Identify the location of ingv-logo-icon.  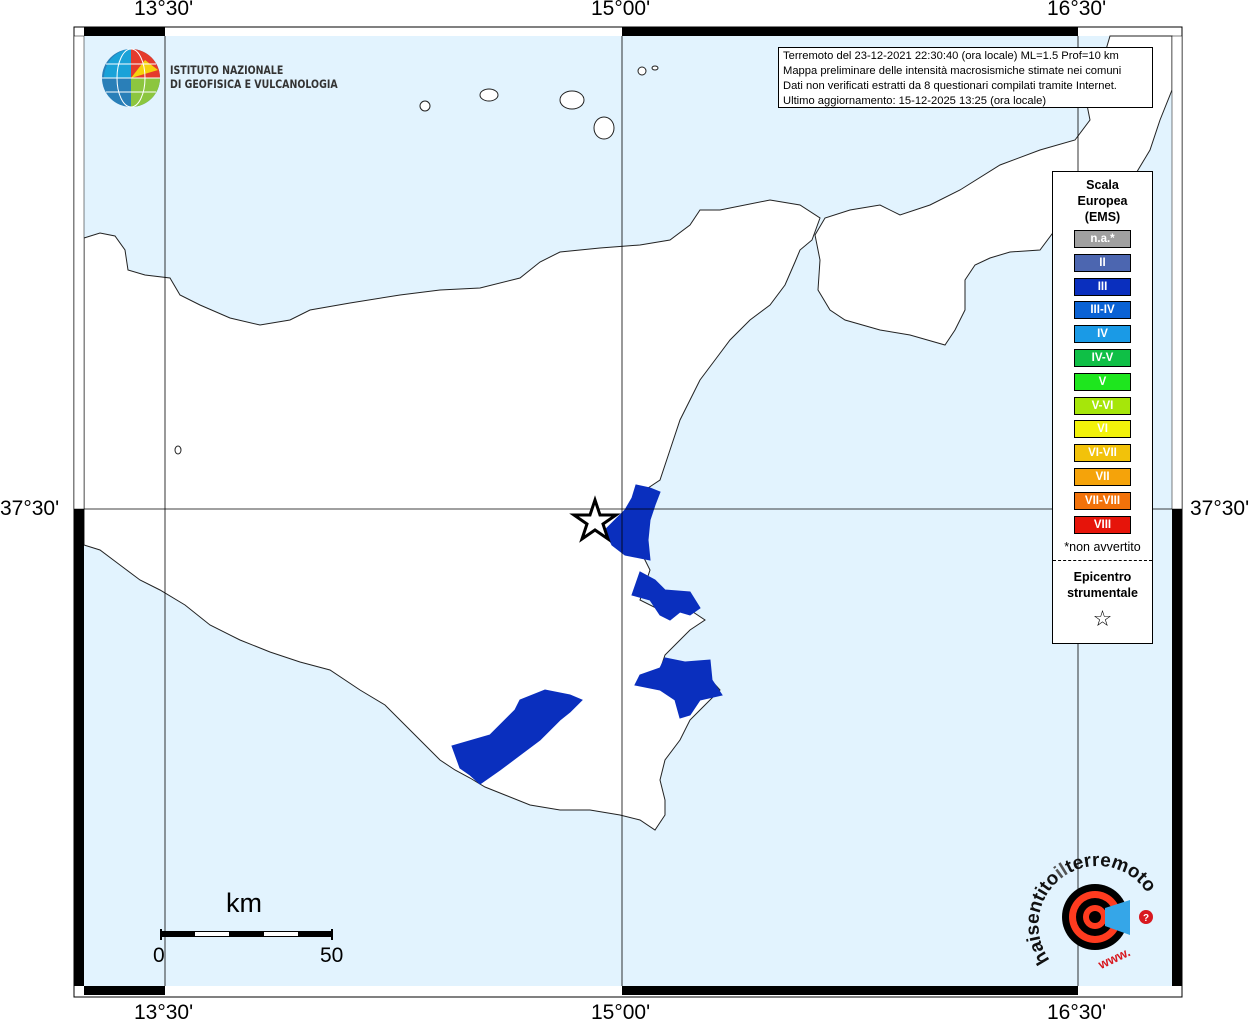
(131, 78).